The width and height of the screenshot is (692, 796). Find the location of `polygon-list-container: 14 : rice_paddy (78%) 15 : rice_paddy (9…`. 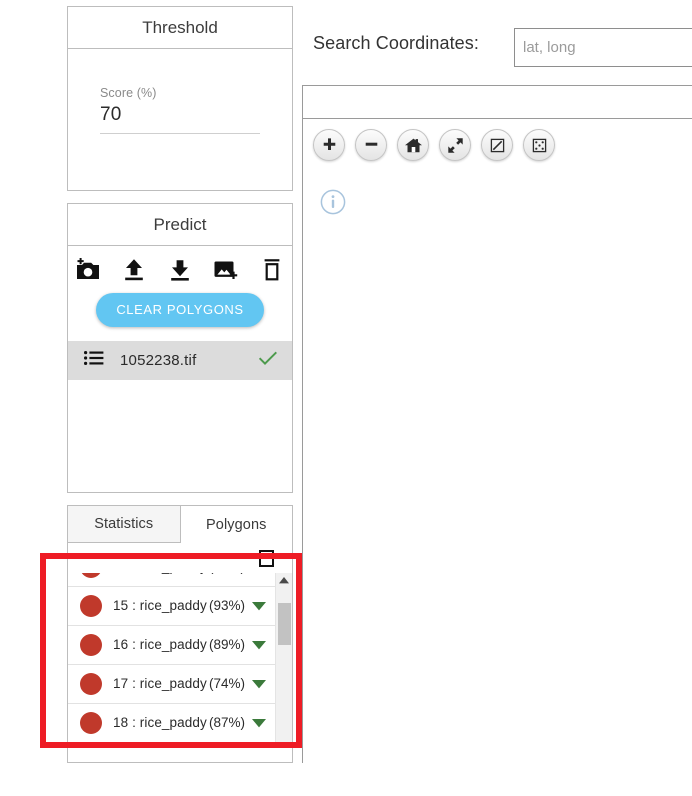

polygon-list-container: 14 : rice_paddy (78%) 15 : rice_paddy (9… is located at coordinates (180, 659).